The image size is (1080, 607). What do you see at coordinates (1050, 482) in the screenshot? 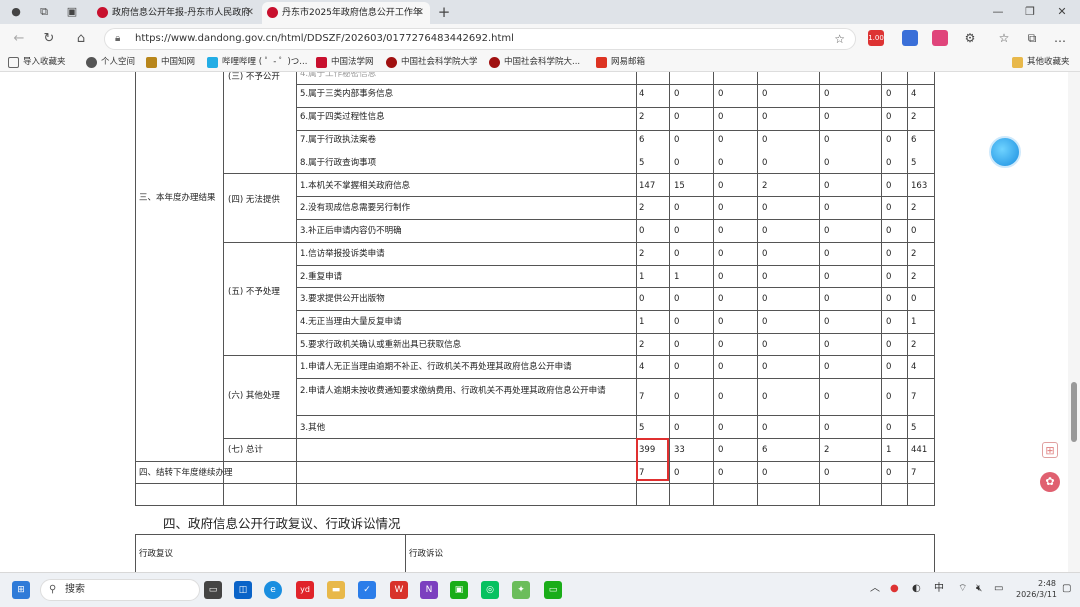
I see `side-app-icon: ✿` at bounding box center [1050, 482].